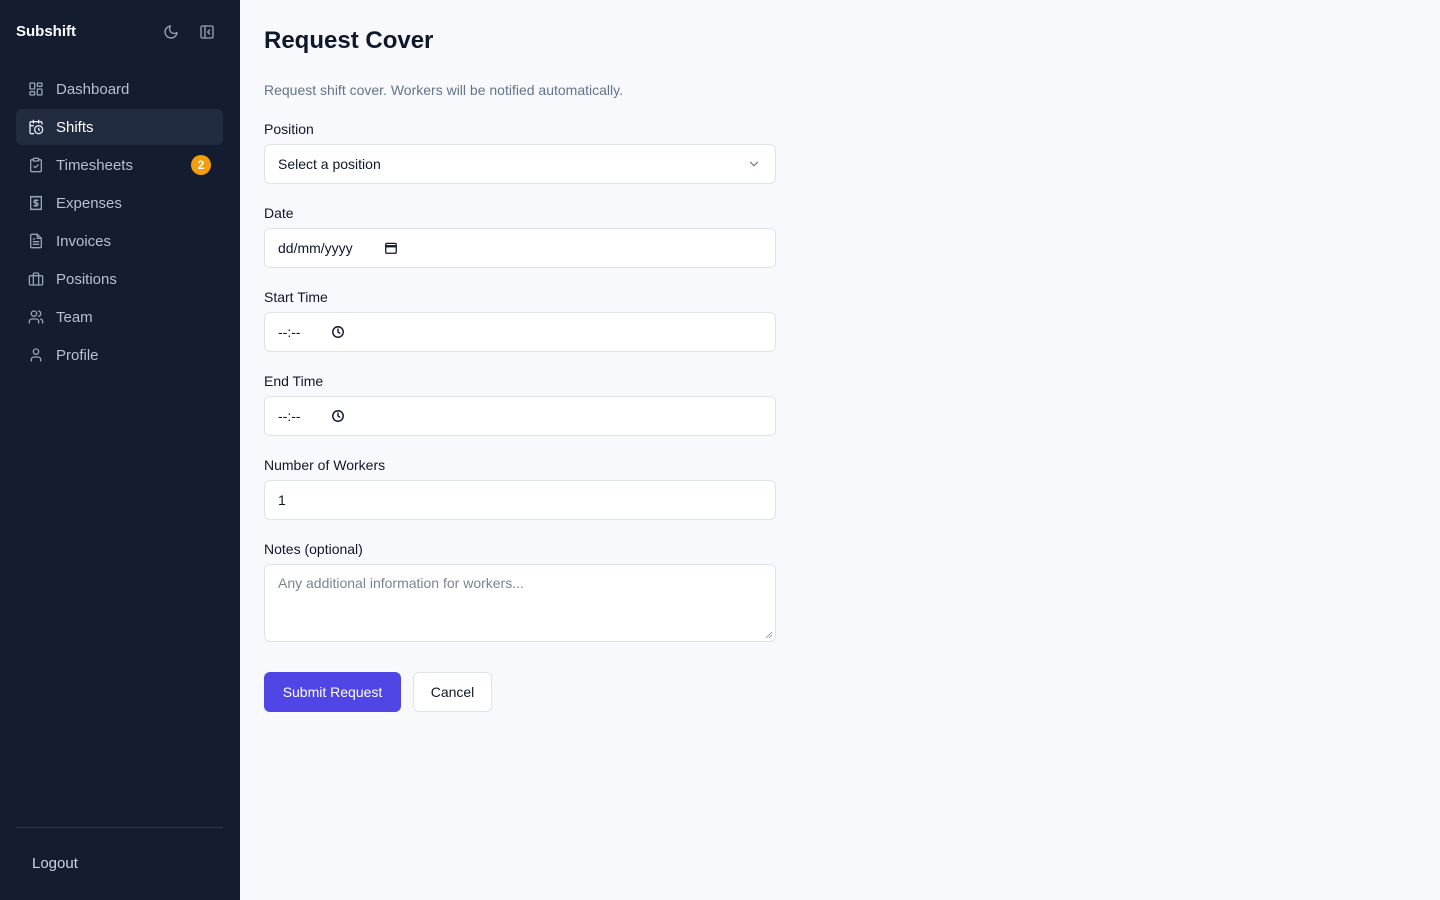 Image resolution: width=1440 pixels, height=900 pixels. What do you see at coordinates (325, 465) in the screenshot?
I see `workers-label: Number of Workers` at bounding box center [325, 465].